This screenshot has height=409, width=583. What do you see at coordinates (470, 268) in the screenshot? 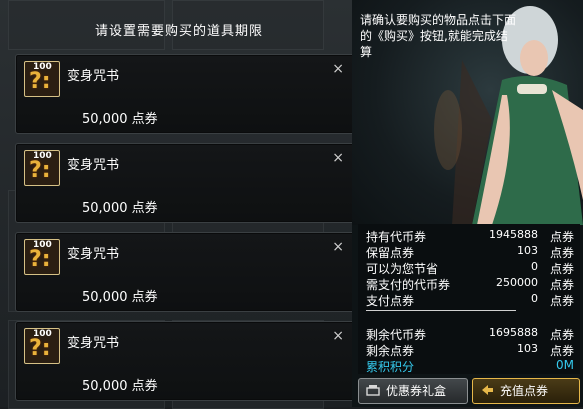
I see `summary-row: 可以为您节省 0 点券` at bounding box center [470, 268].